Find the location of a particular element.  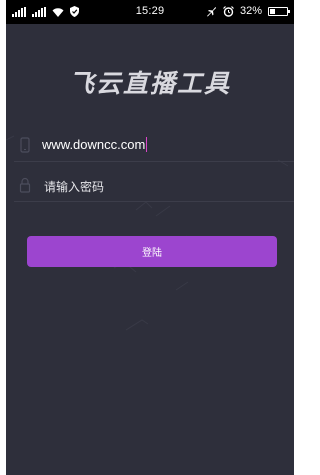

status-right-icons: 32% is located at coordinates (248, 11).